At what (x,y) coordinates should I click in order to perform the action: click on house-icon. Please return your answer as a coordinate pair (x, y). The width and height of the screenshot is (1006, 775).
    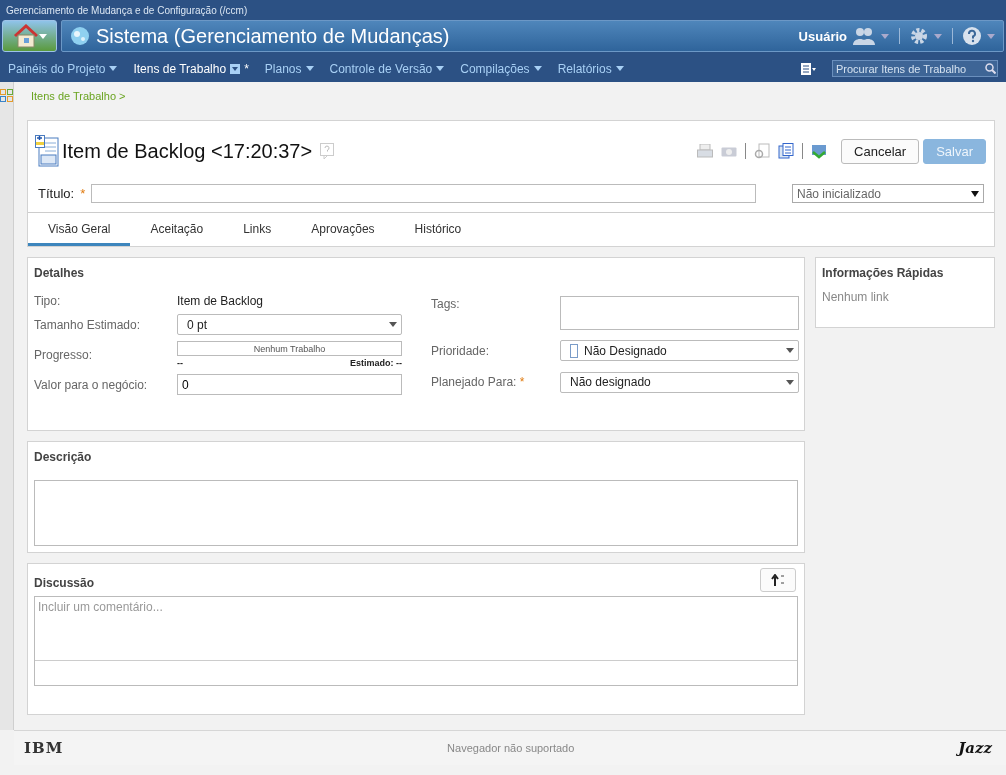
    Looking at the image, I should click on (25, 36).